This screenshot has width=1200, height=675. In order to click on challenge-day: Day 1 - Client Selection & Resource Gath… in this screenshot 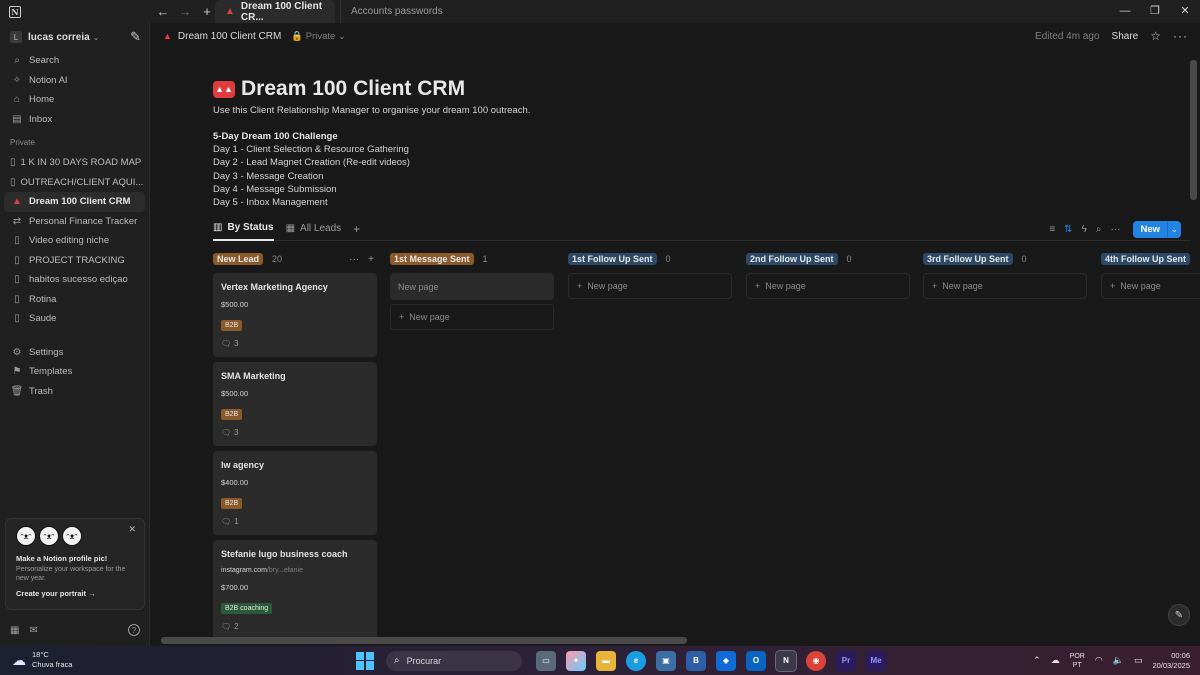, I will do `click(371, 149)`.